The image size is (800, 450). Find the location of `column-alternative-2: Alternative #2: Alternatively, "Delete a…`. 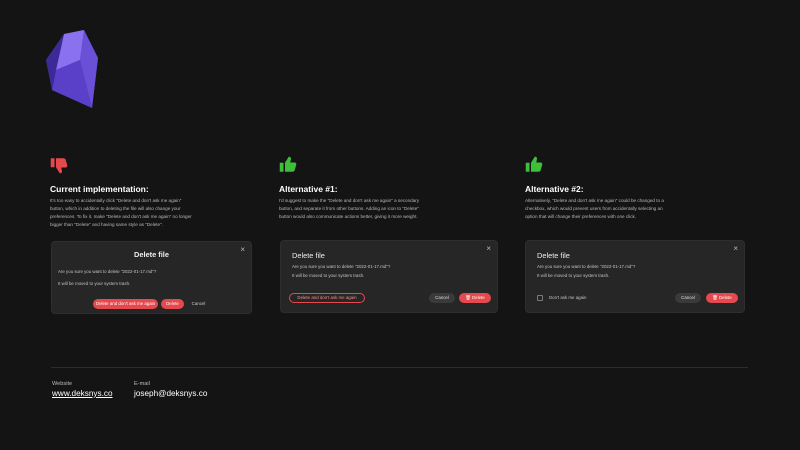

column-alternative-2: Alternative #2: Alternatively, "Delete a… is located at coordinates (637, 193).